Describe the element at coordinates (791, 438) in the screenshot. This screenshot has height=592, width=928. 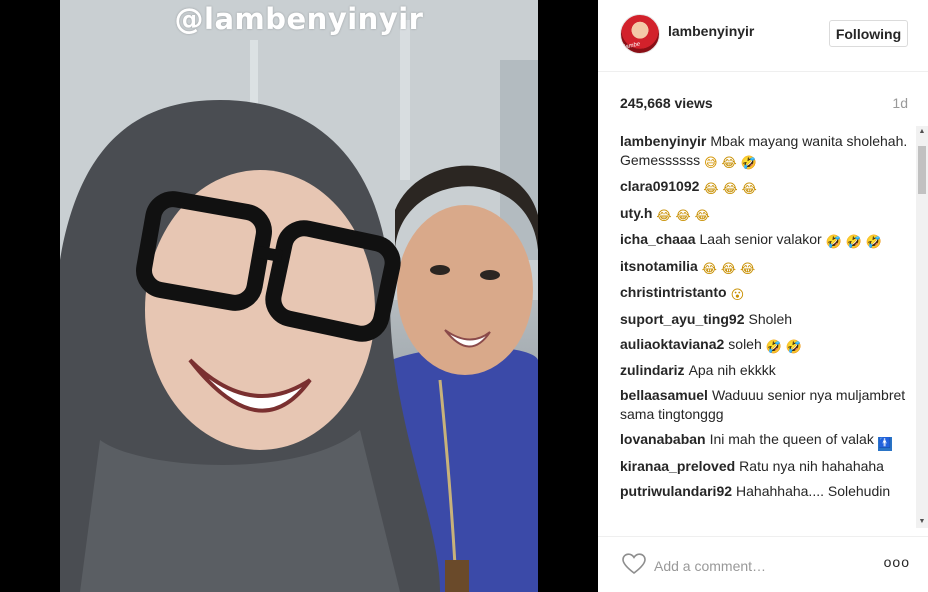
I see `comment-text: Ini mah the queen of valak` at that location.